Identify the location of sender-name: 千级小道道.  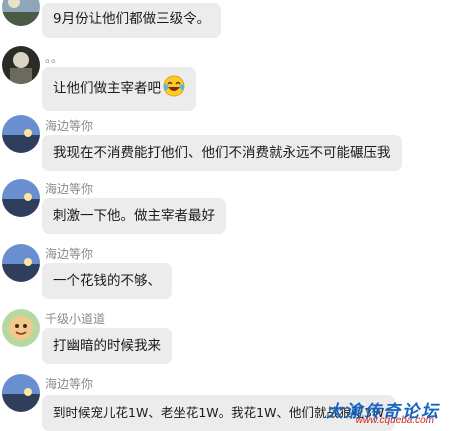
(75, 319).